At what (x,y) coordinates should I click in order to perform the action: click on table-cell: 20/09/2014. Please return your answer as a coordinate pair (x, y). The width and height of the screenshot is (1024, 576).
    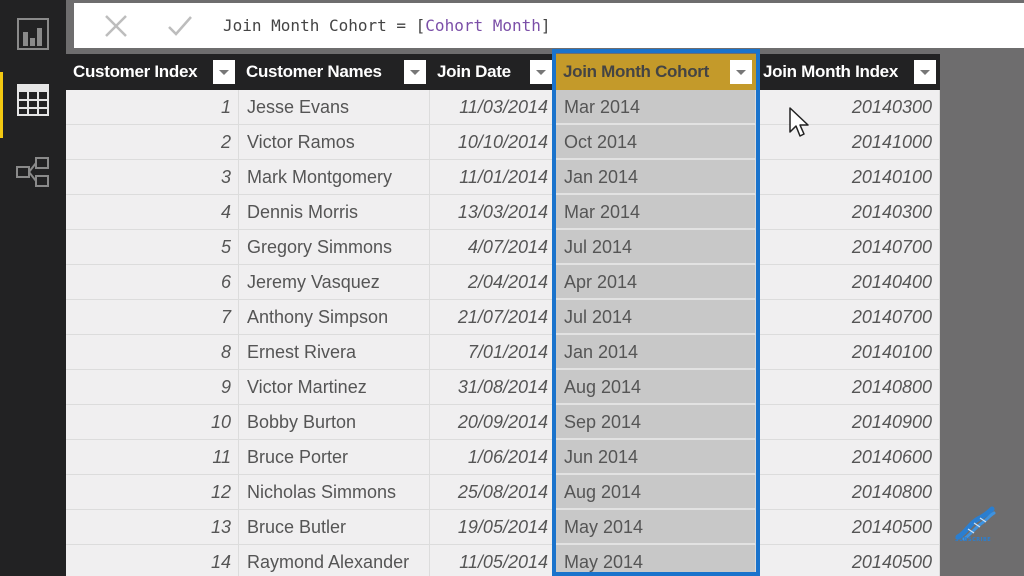
    Looking at the image, I should click on (493, 422).